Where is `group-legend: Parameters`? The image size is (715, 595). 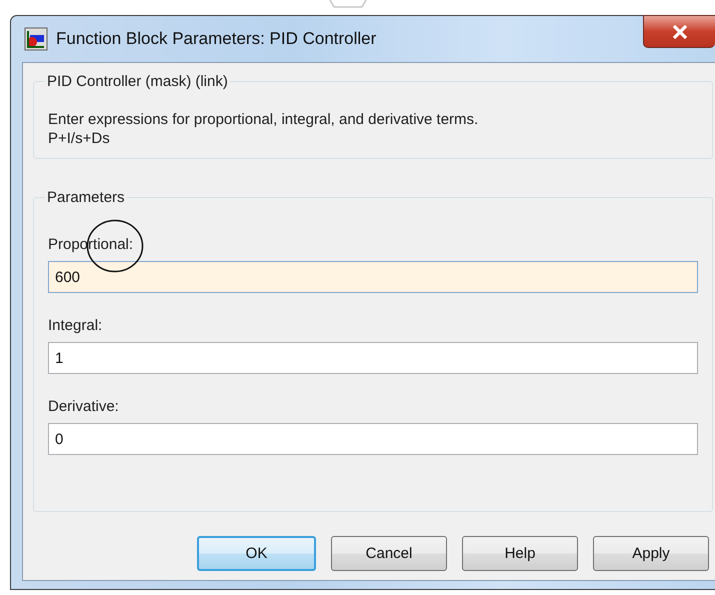
group-legend: Parameters is located at coordinates (86, 197).